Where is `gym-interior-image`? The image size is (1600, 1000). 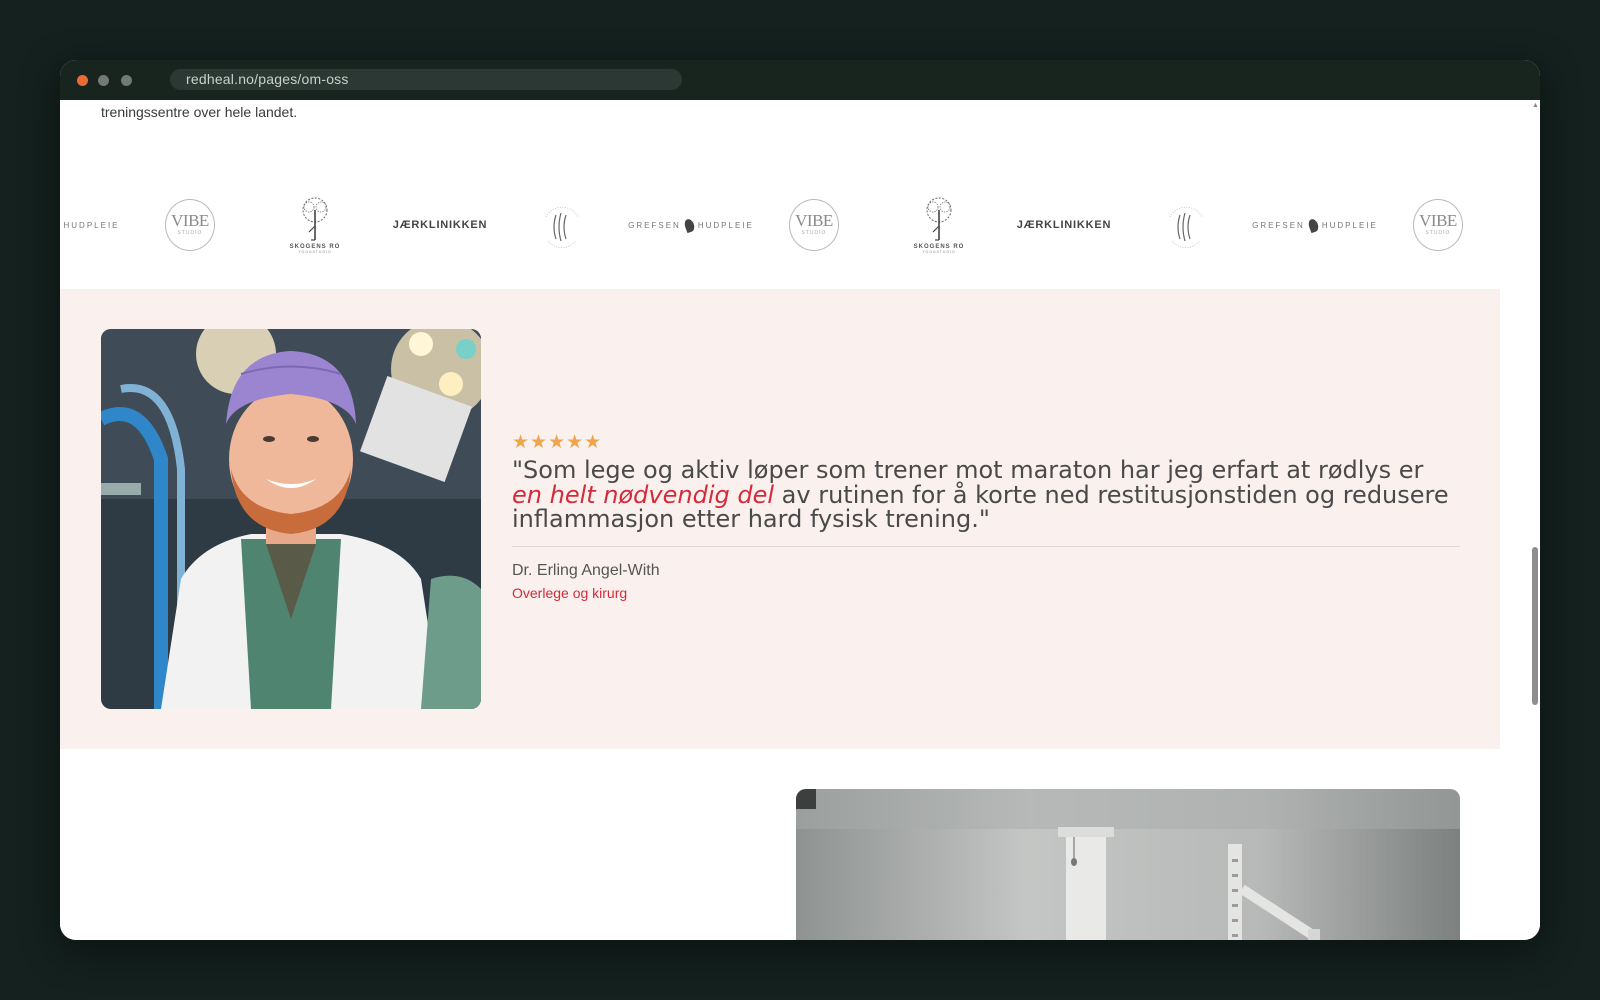
gym-interior-image is located at coordinates (1128, 864).